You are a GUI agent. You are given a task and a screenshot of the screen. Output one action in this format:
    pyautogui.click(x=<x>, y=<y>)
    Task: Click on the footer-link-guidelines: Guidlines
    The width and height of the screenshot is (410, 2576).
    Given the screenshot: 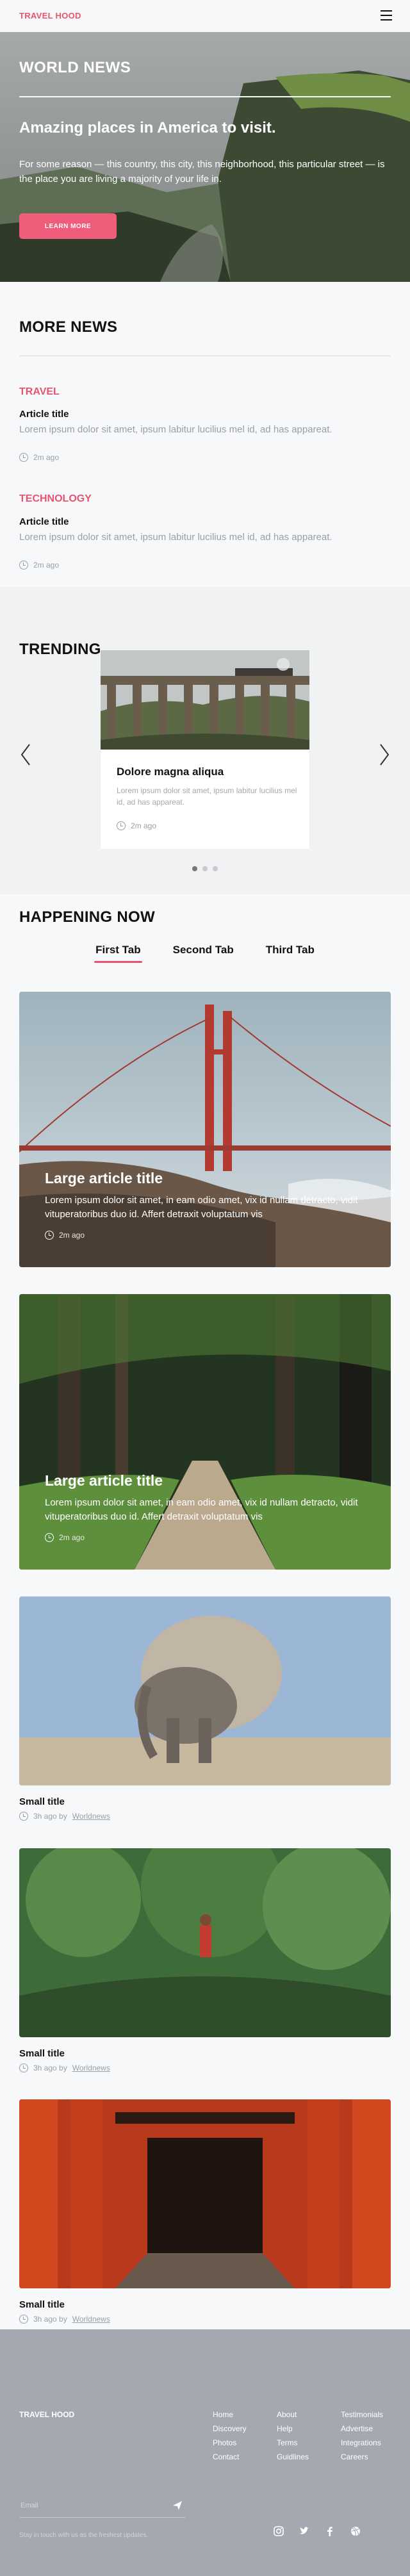 What is the action you would take?
    pyautogui.click(x=293, y=2457)
    